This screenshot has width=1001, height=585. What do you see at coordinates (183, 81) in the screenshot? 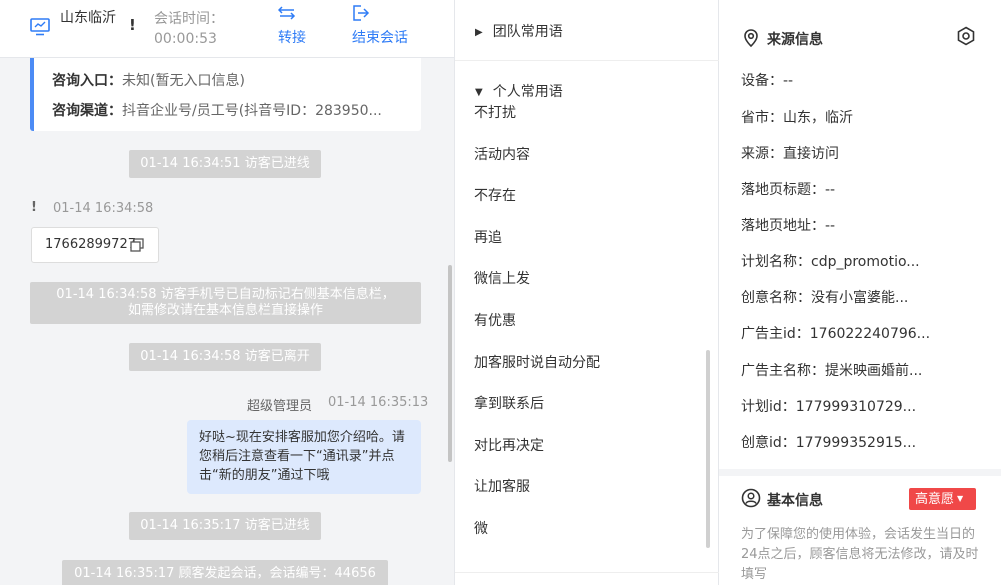
I see `entry-value: 未知(暂无入口信息)` at bounding box center [183, 81].